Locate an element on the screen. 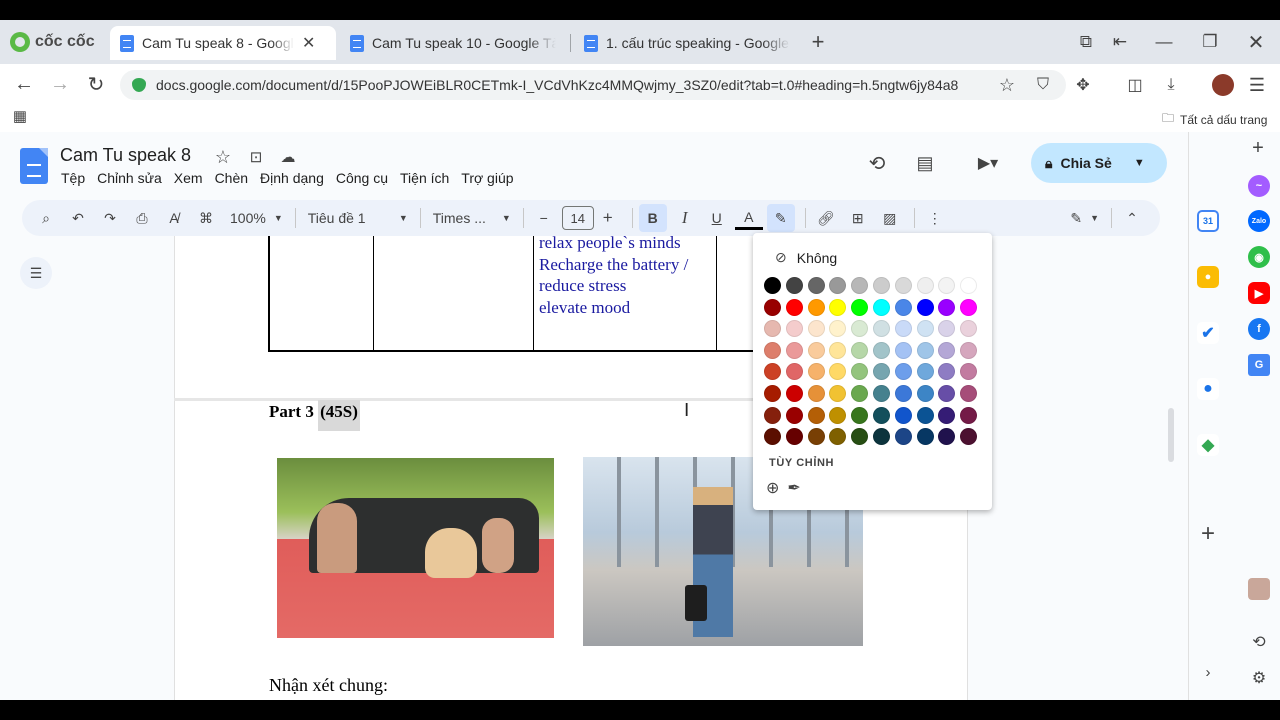 The width and height of the screenshot is (1280, 720). tab-cam-tu-speak-10: Cam Tu speak 10 - Google Tài liệu is located at coordinates (453, 43).